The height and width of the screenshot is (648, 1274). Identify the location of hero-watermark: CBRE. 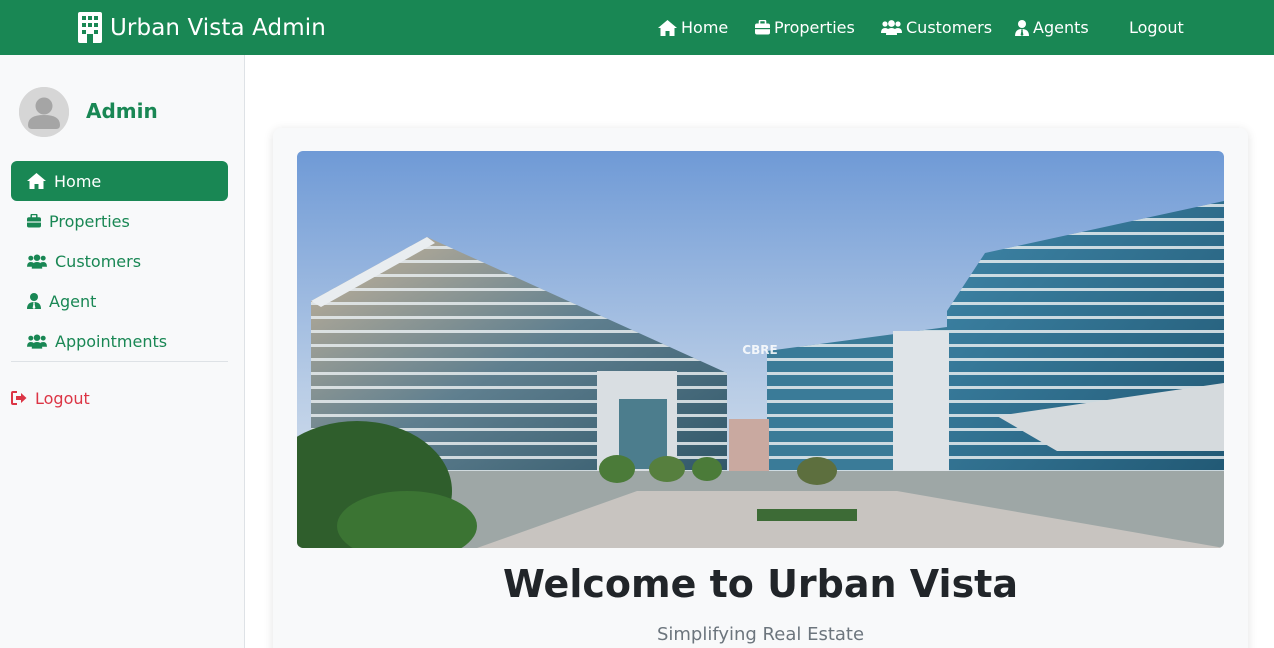
(759, 350).